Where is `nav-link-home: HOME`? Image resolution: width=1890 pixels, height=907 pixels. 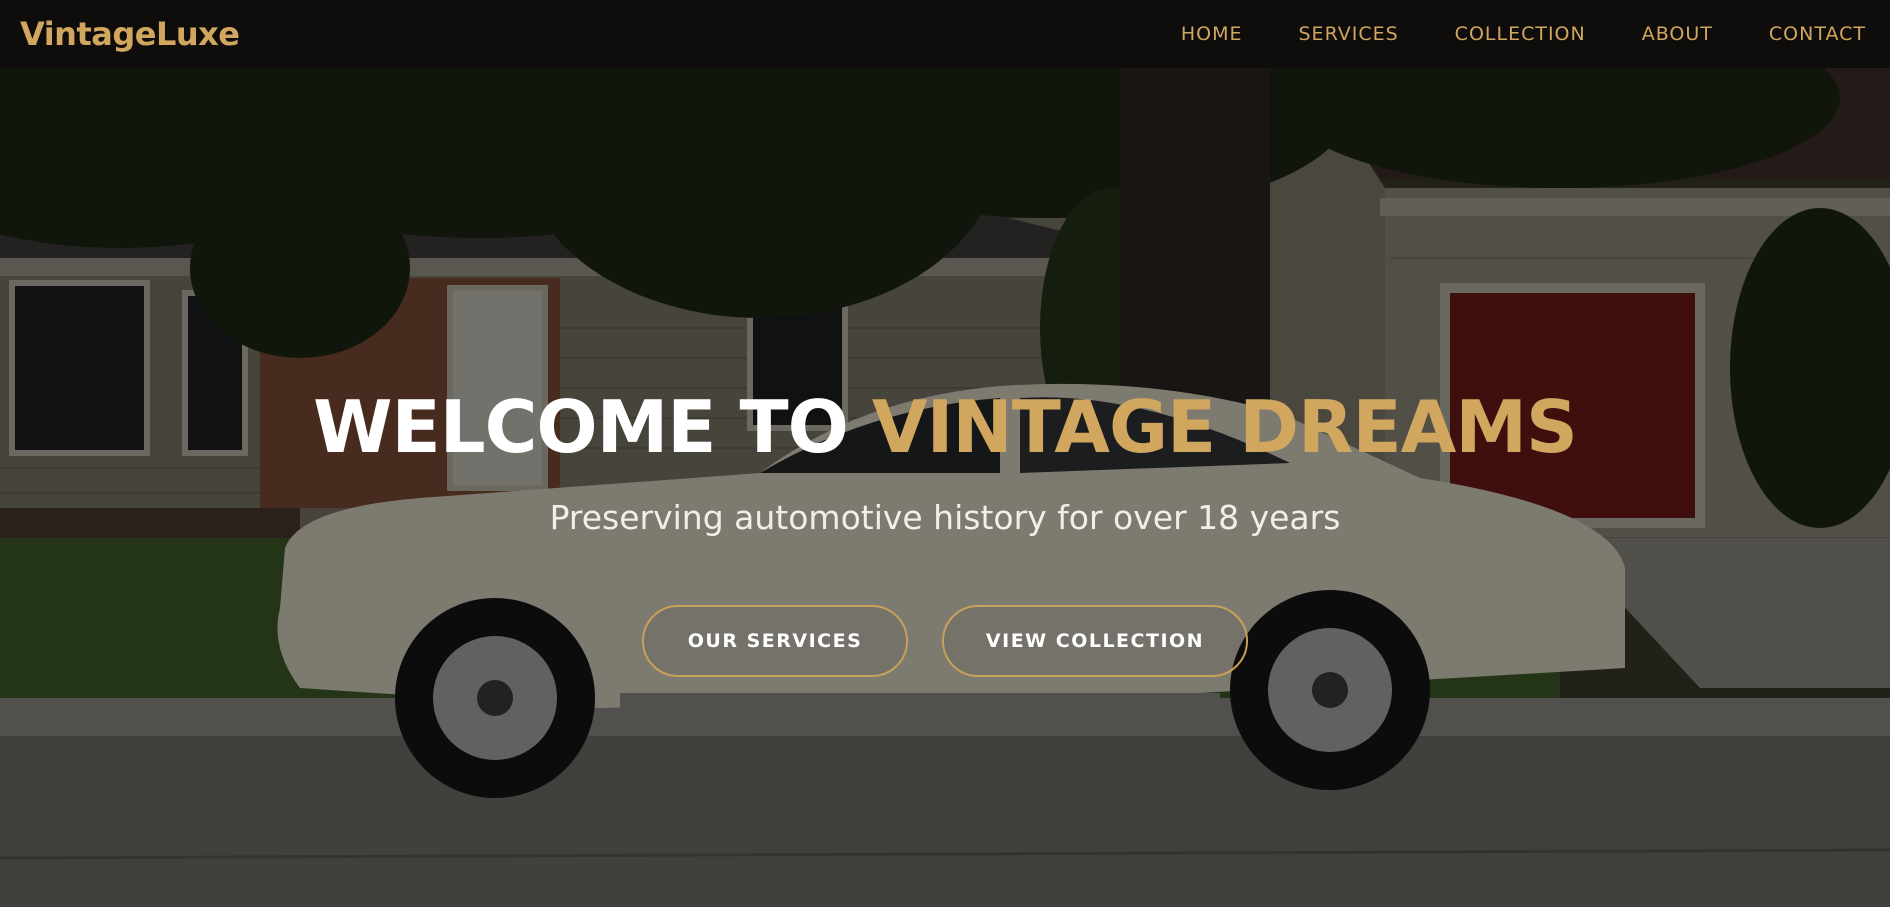 nav-link-home: HOME is located at coordinates (1212, 34).